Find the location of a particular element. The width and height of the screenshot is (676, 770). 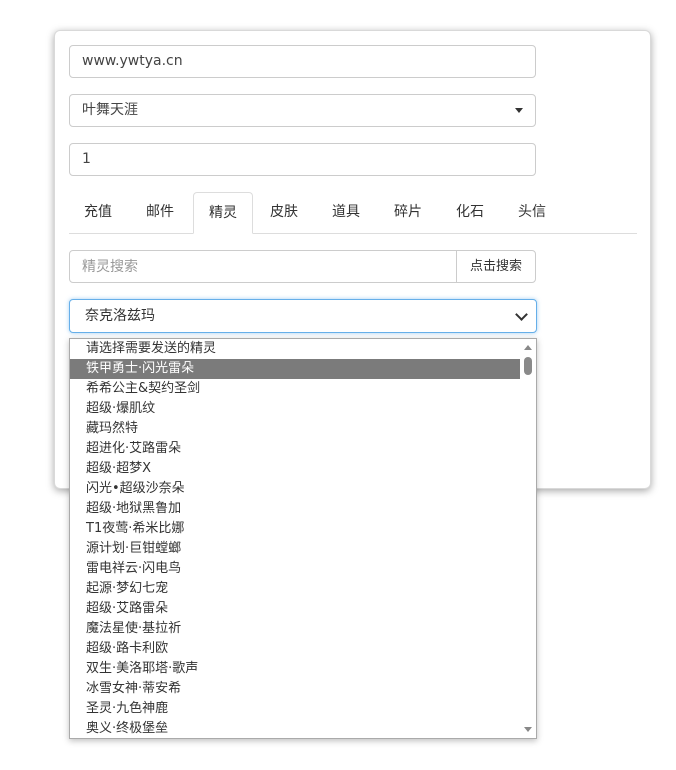

quantity-field-value: 1 is located at coordinates (86, 159).